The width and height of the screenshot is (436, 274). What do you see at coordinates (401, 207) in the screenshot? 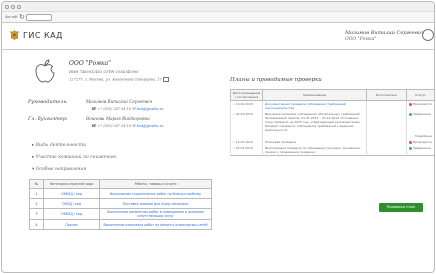
I see `inspections-plan-button: Проверки план` at bounding box center [401, 207].